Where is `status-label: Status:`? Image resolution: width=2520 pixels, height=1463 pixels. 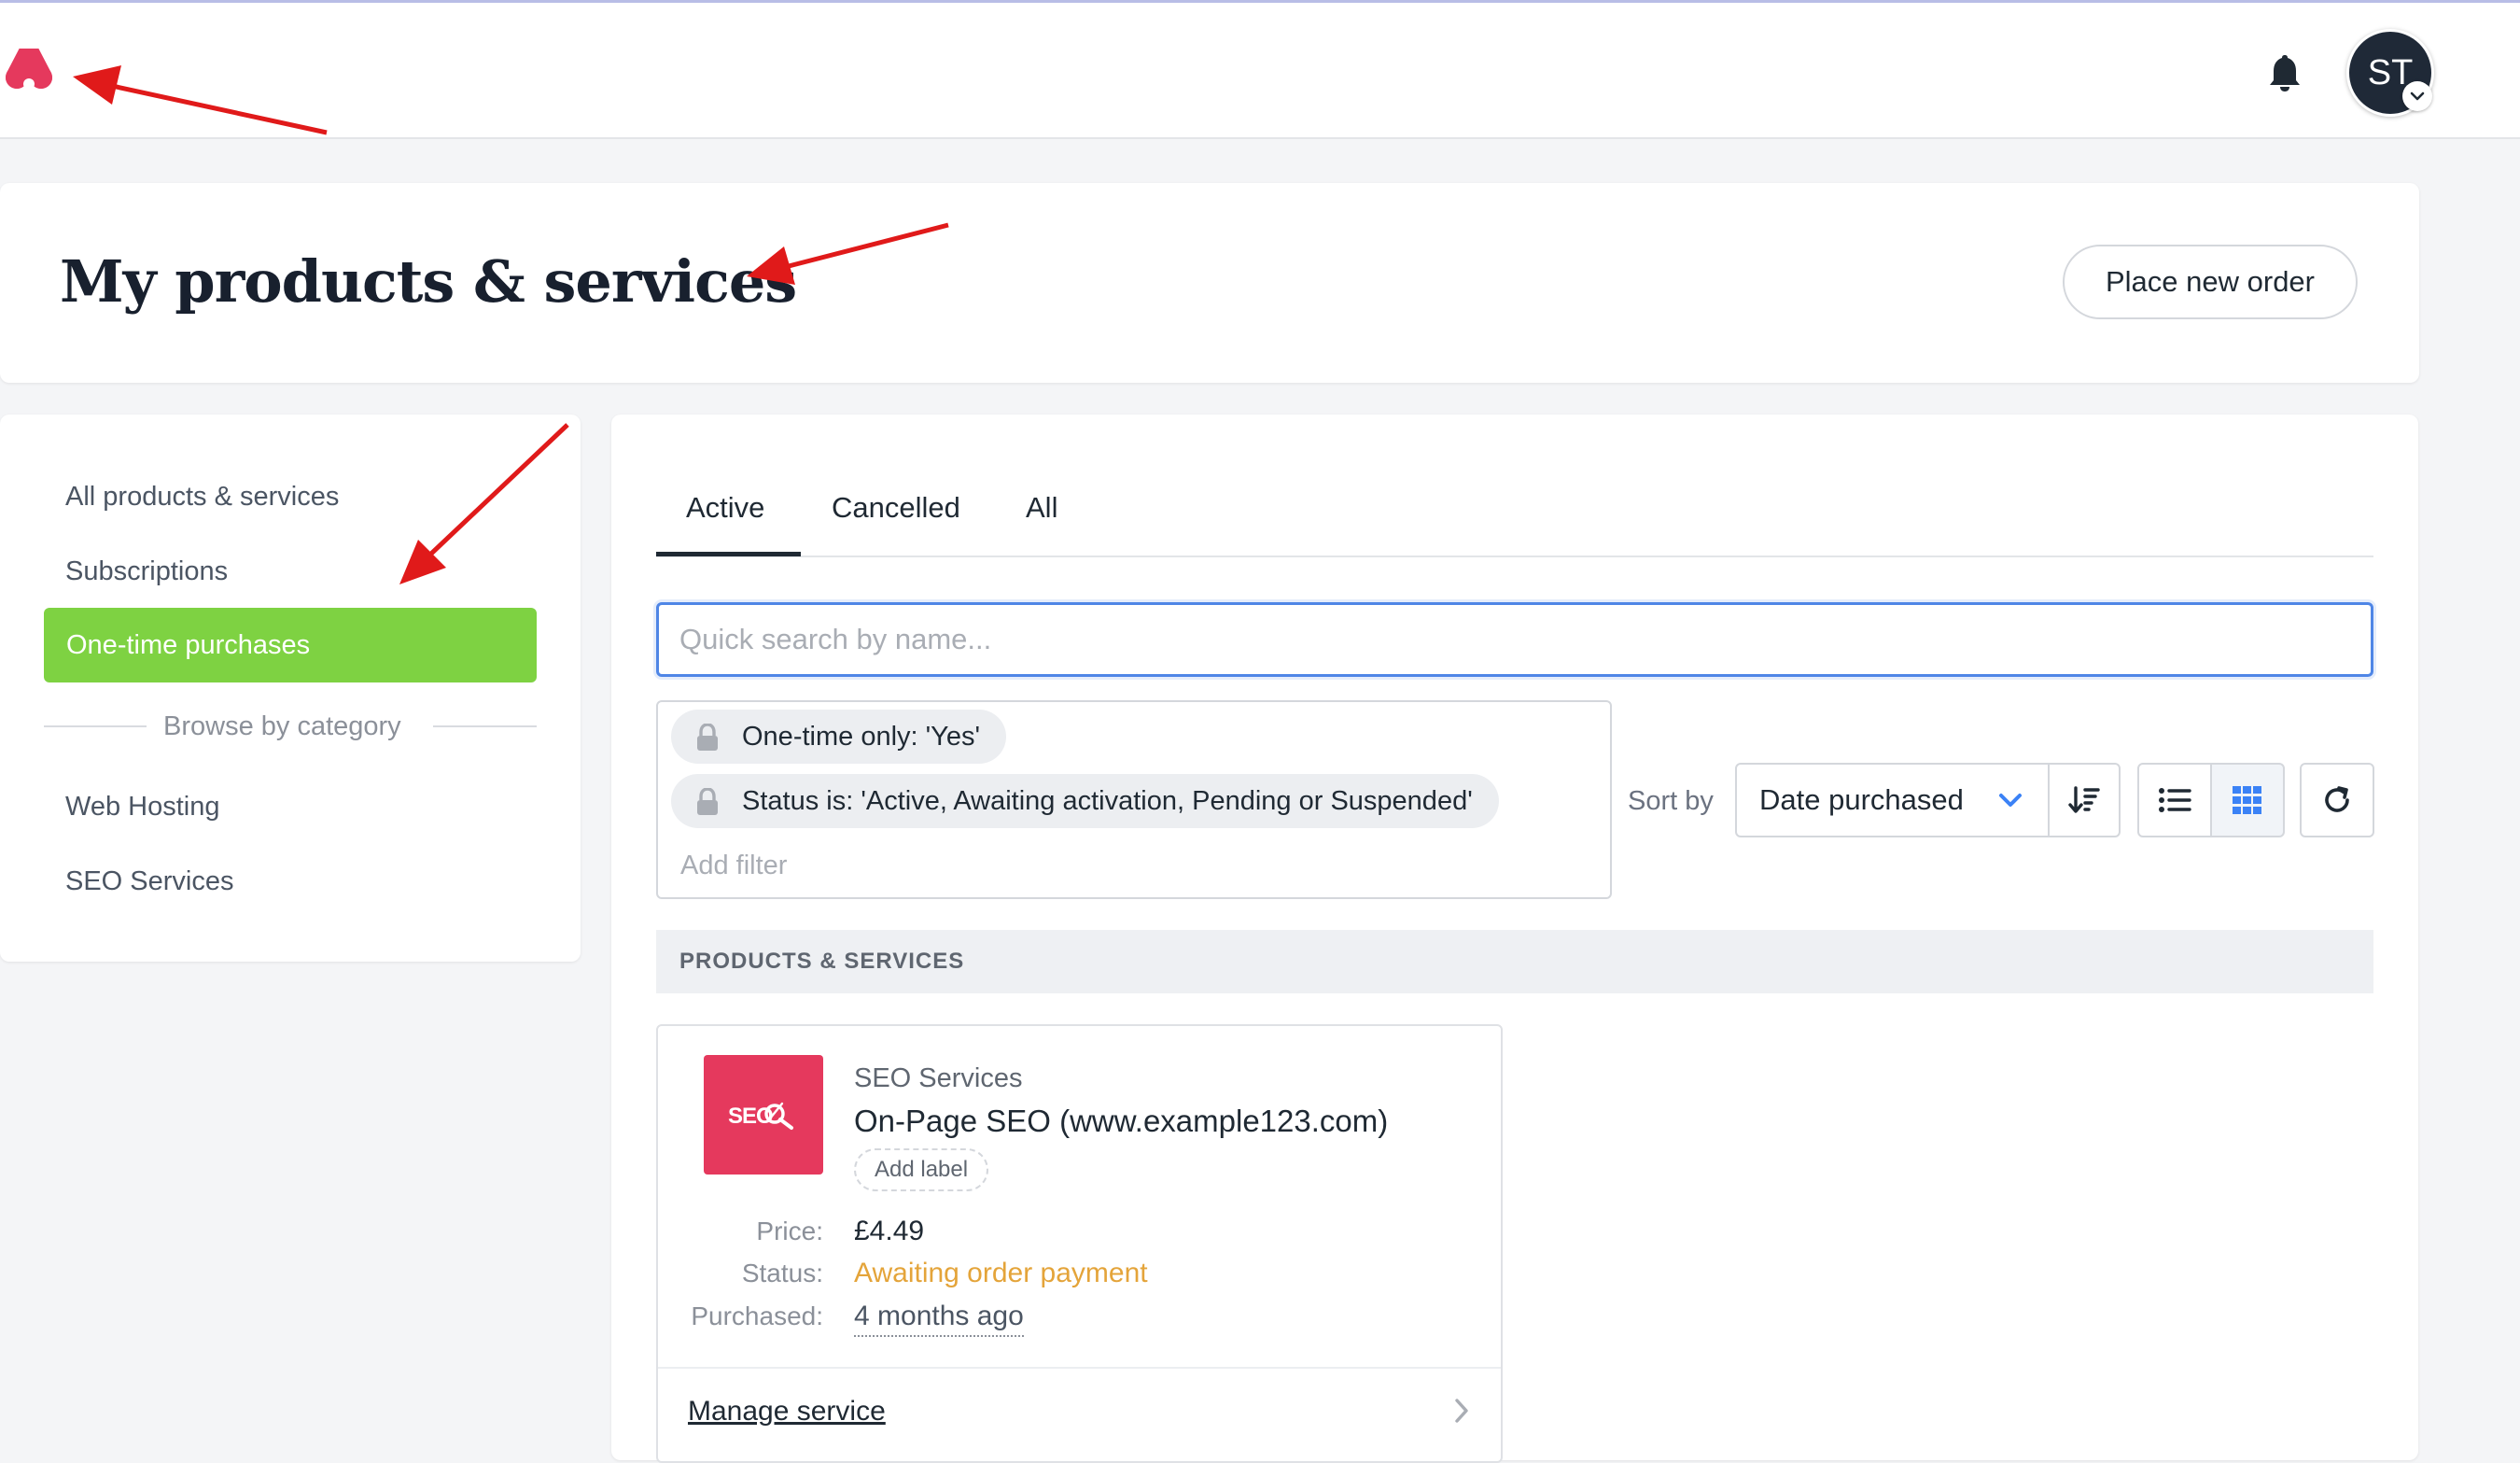
status-label: Status: is located at coordinates (782, 1273).